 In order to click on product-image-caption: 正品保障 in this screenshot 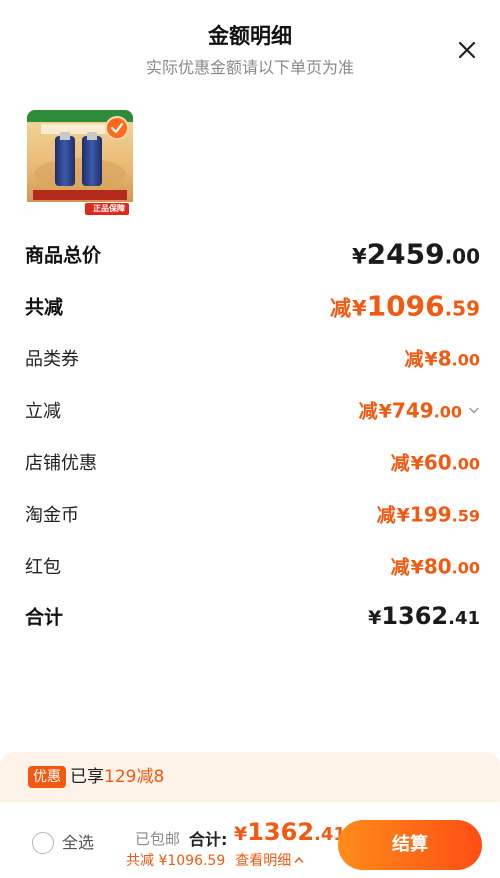, I will do `click(109, 208)`.